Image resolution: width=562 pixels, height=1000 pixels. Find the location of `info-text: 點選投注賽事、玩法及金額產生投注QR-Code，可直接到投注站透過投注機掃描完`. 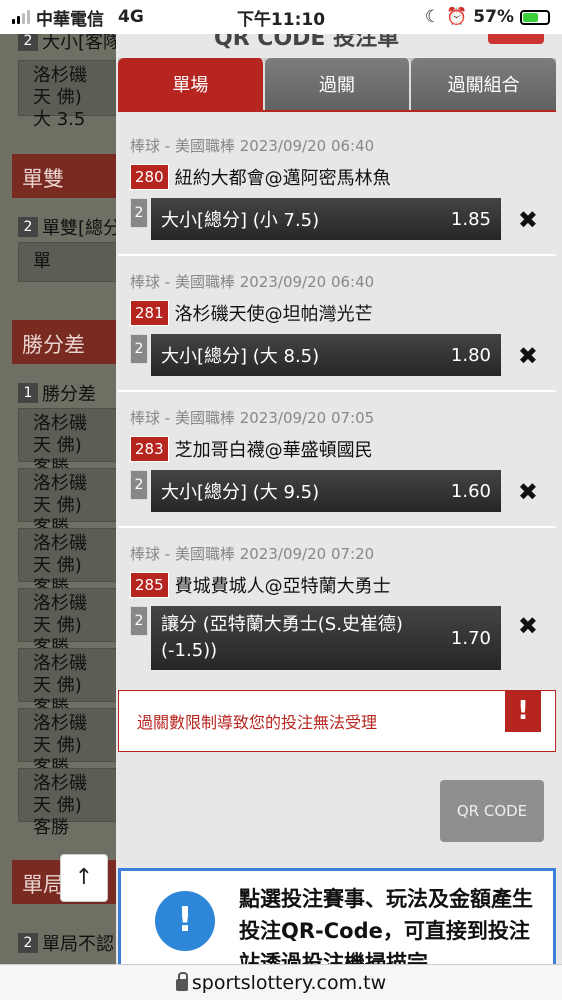

info-text: 點選投注賽事、玩法及金額產生投注QR-Code，可直接到投注站透過投注機掃描完 is located at coordinates (386, 925).